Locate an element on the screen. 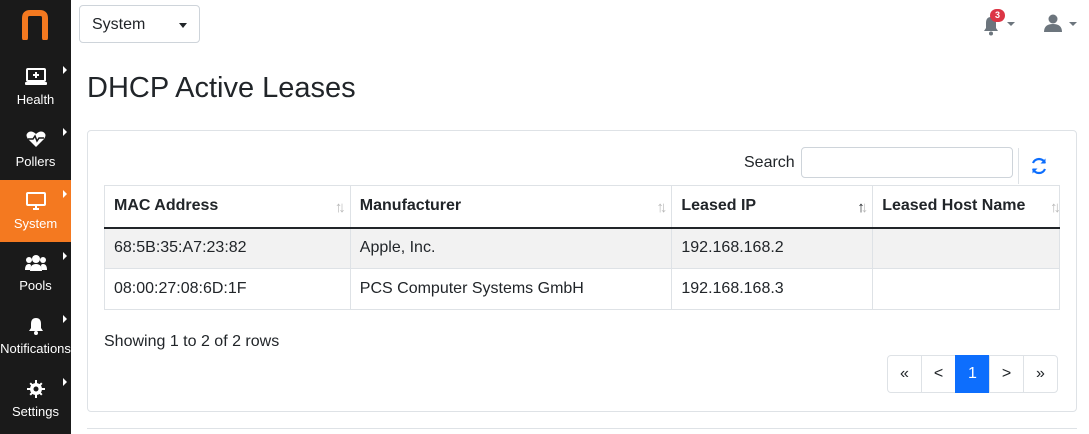 Image resolution: width=1089 pixels, height=434 pixels. cell-leased-ip: 192.168.168.3 is located at coordinates (772, 289).